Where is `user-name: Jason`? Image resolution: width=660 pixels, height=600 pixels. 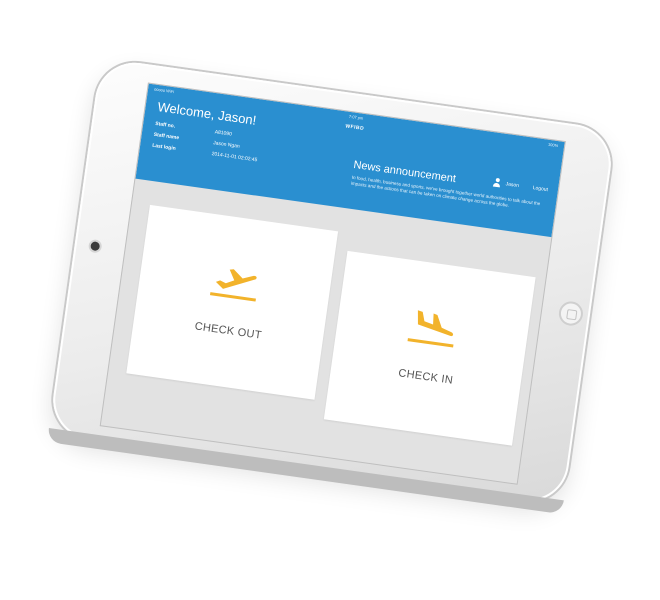
user-name: Jason is located at coordinates (512, 184).